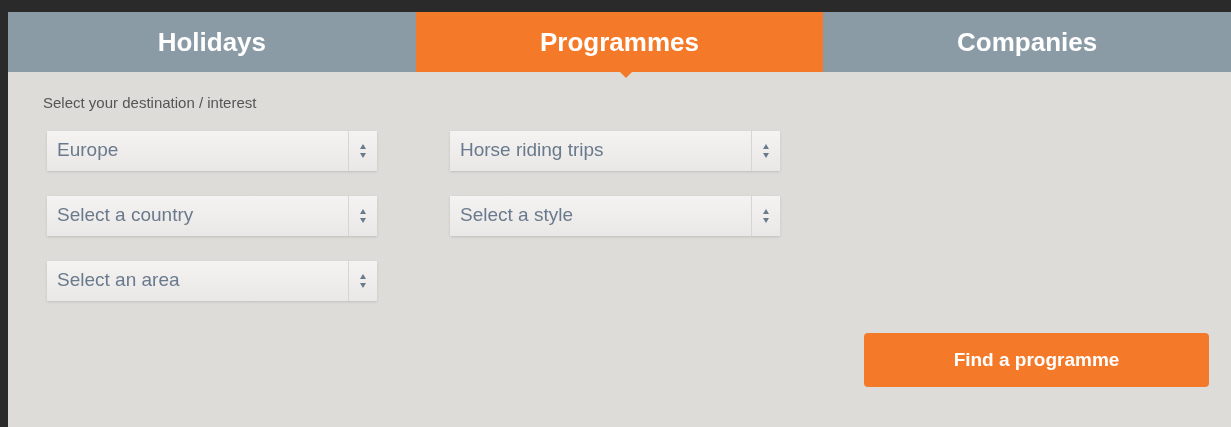  I want to click on select-value: Select a country, so click(125, 215).